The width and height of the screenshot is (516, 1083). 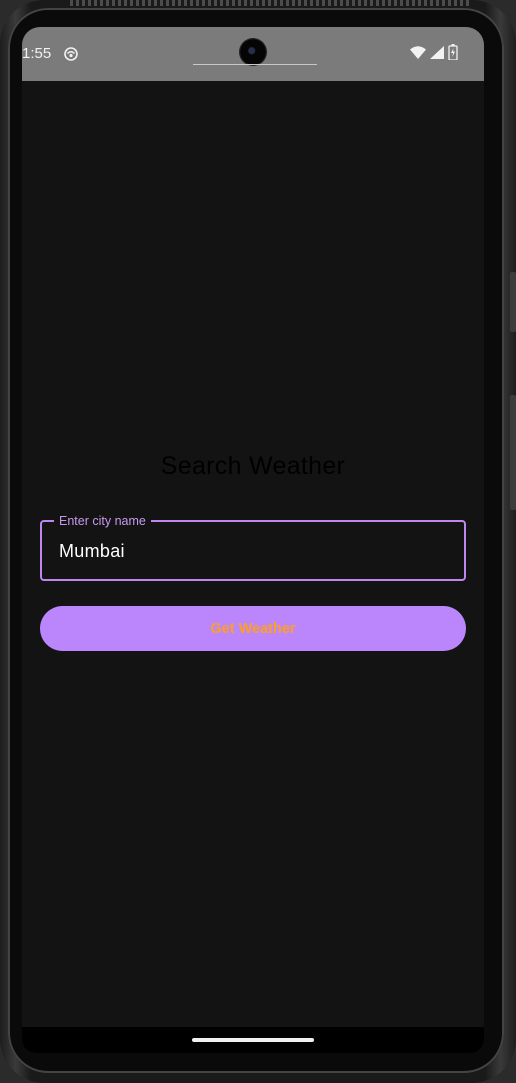 What do you see at coordinates (255, 64) in the screenshot?
I see `camera-line` at bounding box center [255, 64].